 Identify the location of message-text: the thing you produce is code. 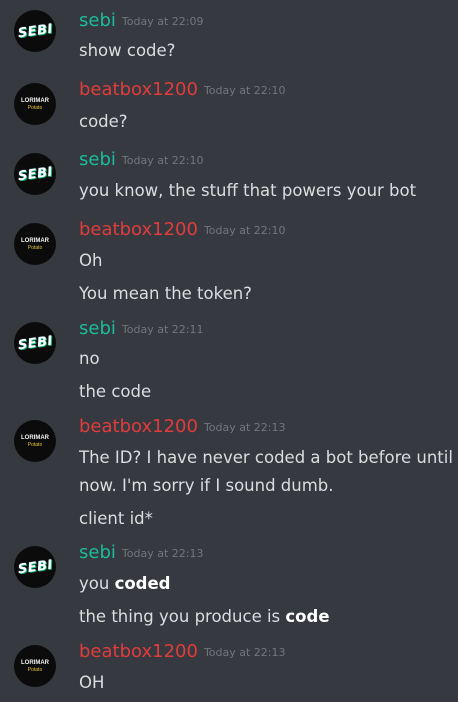
(204, 617).